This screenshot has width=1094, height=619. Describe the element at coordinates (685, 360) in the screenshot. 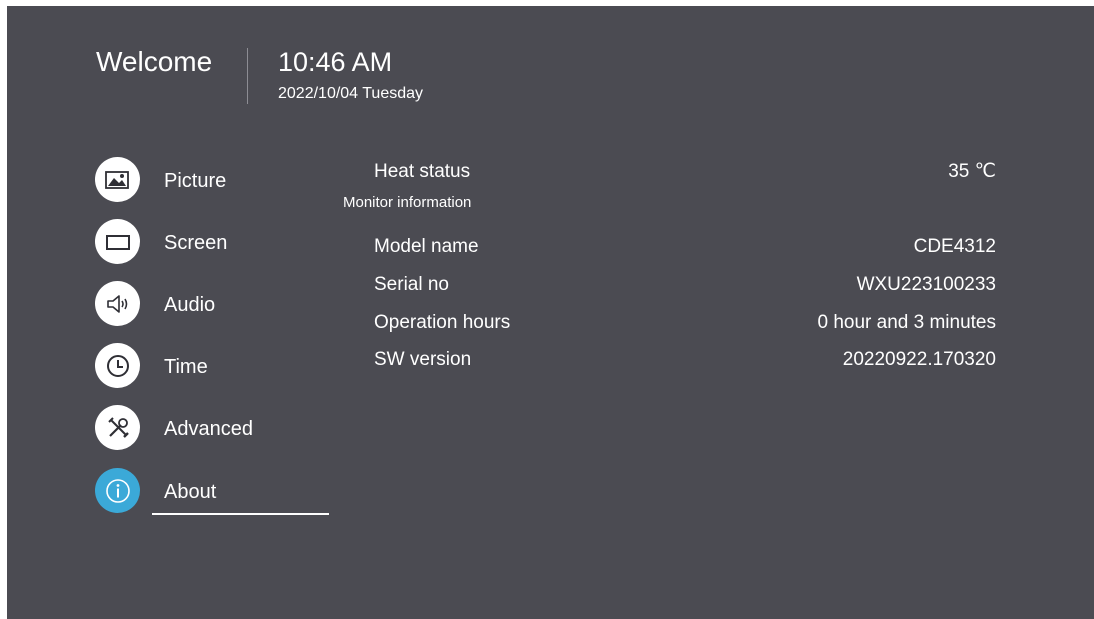

I see `info-row-sw-version: SW version 20220922.170320` at that location.